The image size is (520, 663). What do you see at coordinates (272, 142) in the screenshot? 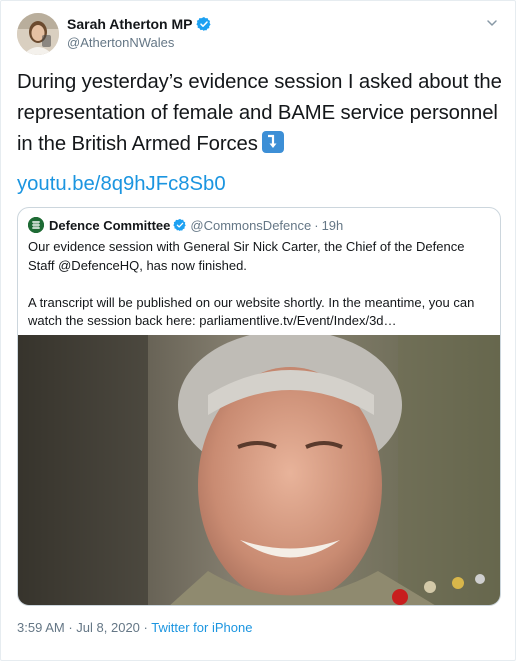
I see `arrow-down-right-emoji-icon` at bounding box center [272, 142].